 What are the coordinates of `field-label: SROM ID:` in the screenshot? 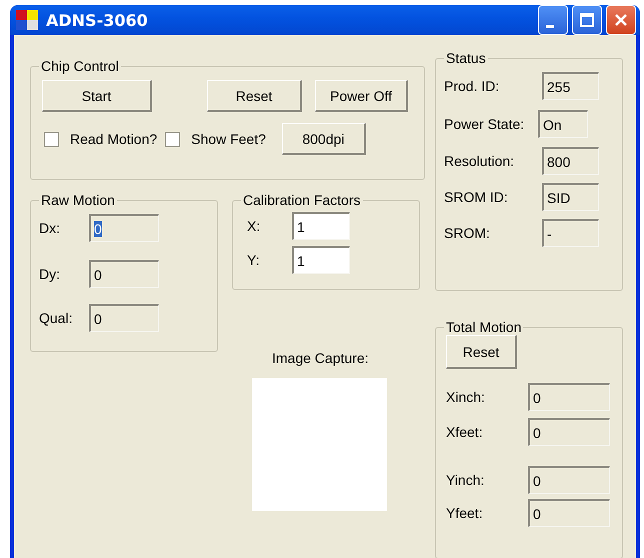 It's located at (476, 197).